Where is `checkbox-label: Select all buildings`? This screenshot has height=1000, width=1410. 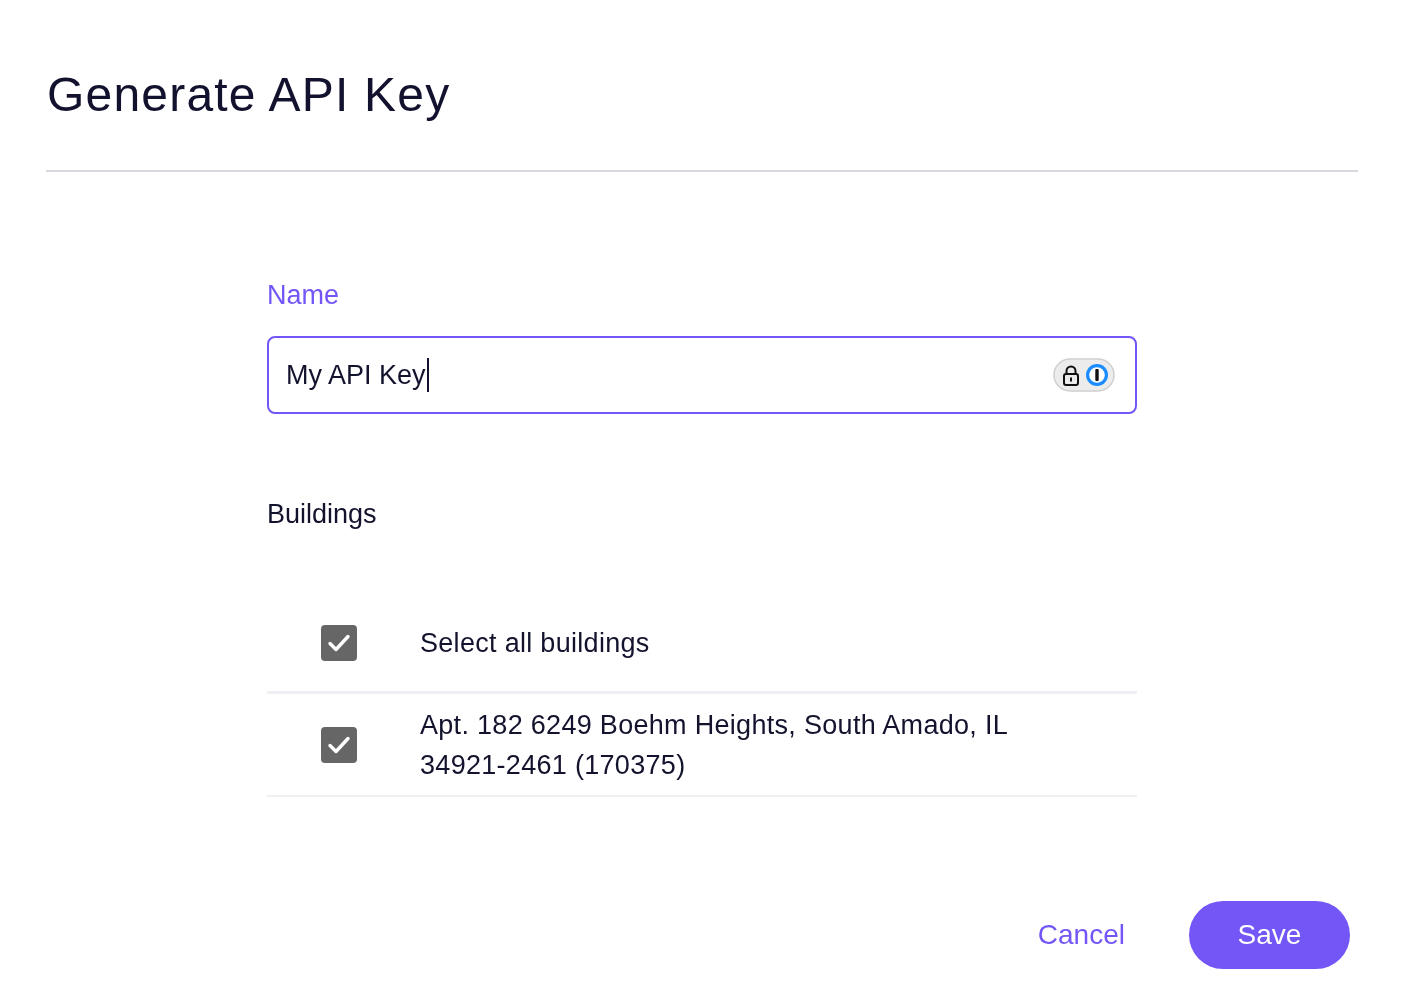 checkbox-label: Select all buildings is located at coordinates (535, 643).